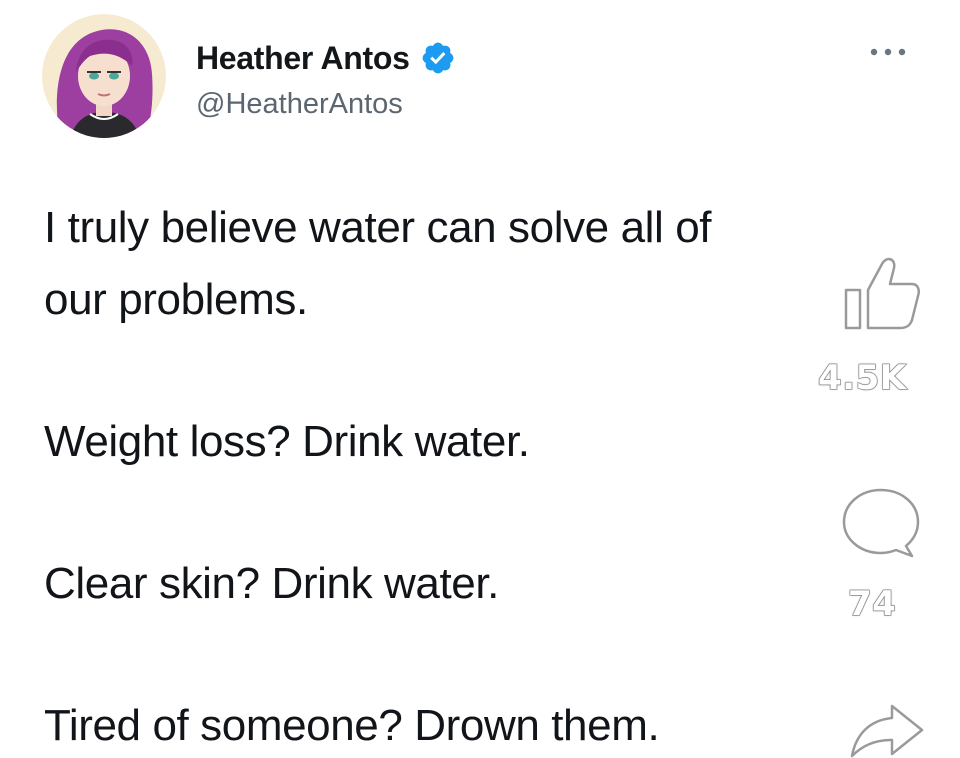  I want to click on tweet-line: Weight loss? Drink water., so click(287, 441).